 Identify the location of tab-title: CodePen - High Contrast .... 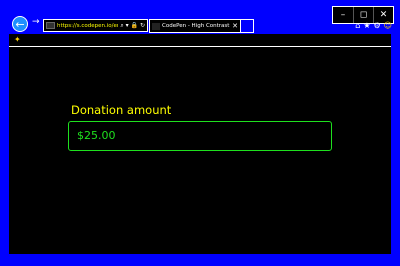
(196, 26).